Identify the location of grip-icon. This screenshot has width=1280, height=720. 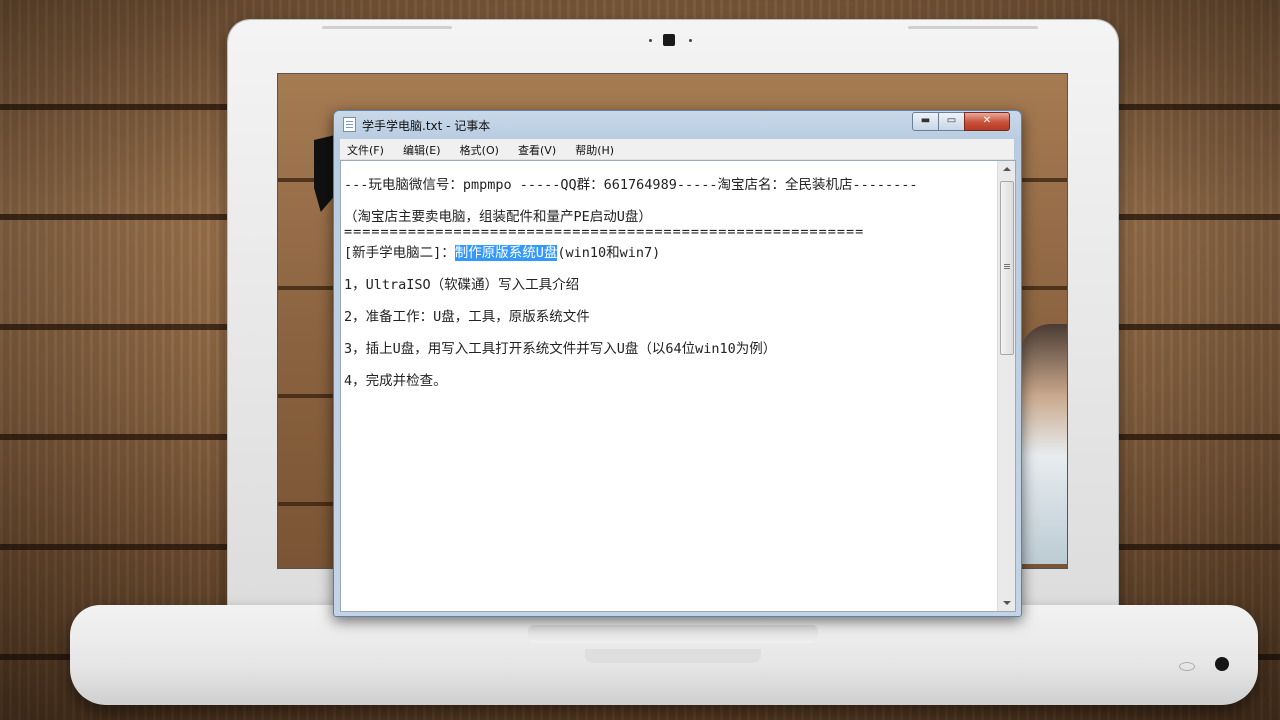
(1007, 264).